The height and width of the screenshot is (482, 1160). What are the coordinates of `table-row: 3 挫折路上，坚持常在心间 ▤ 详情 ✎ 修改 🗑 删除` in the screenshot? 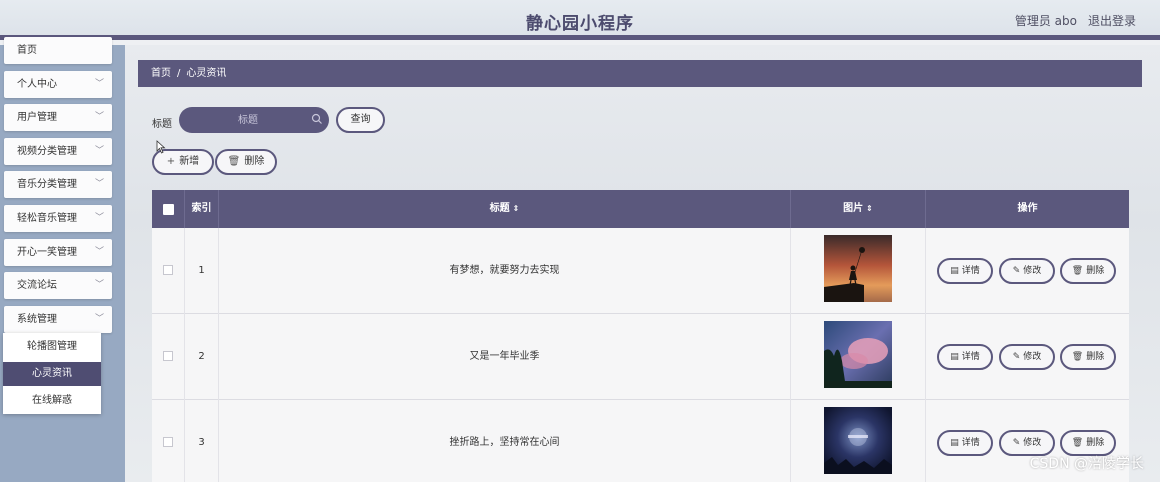 It's located at (640, 441).